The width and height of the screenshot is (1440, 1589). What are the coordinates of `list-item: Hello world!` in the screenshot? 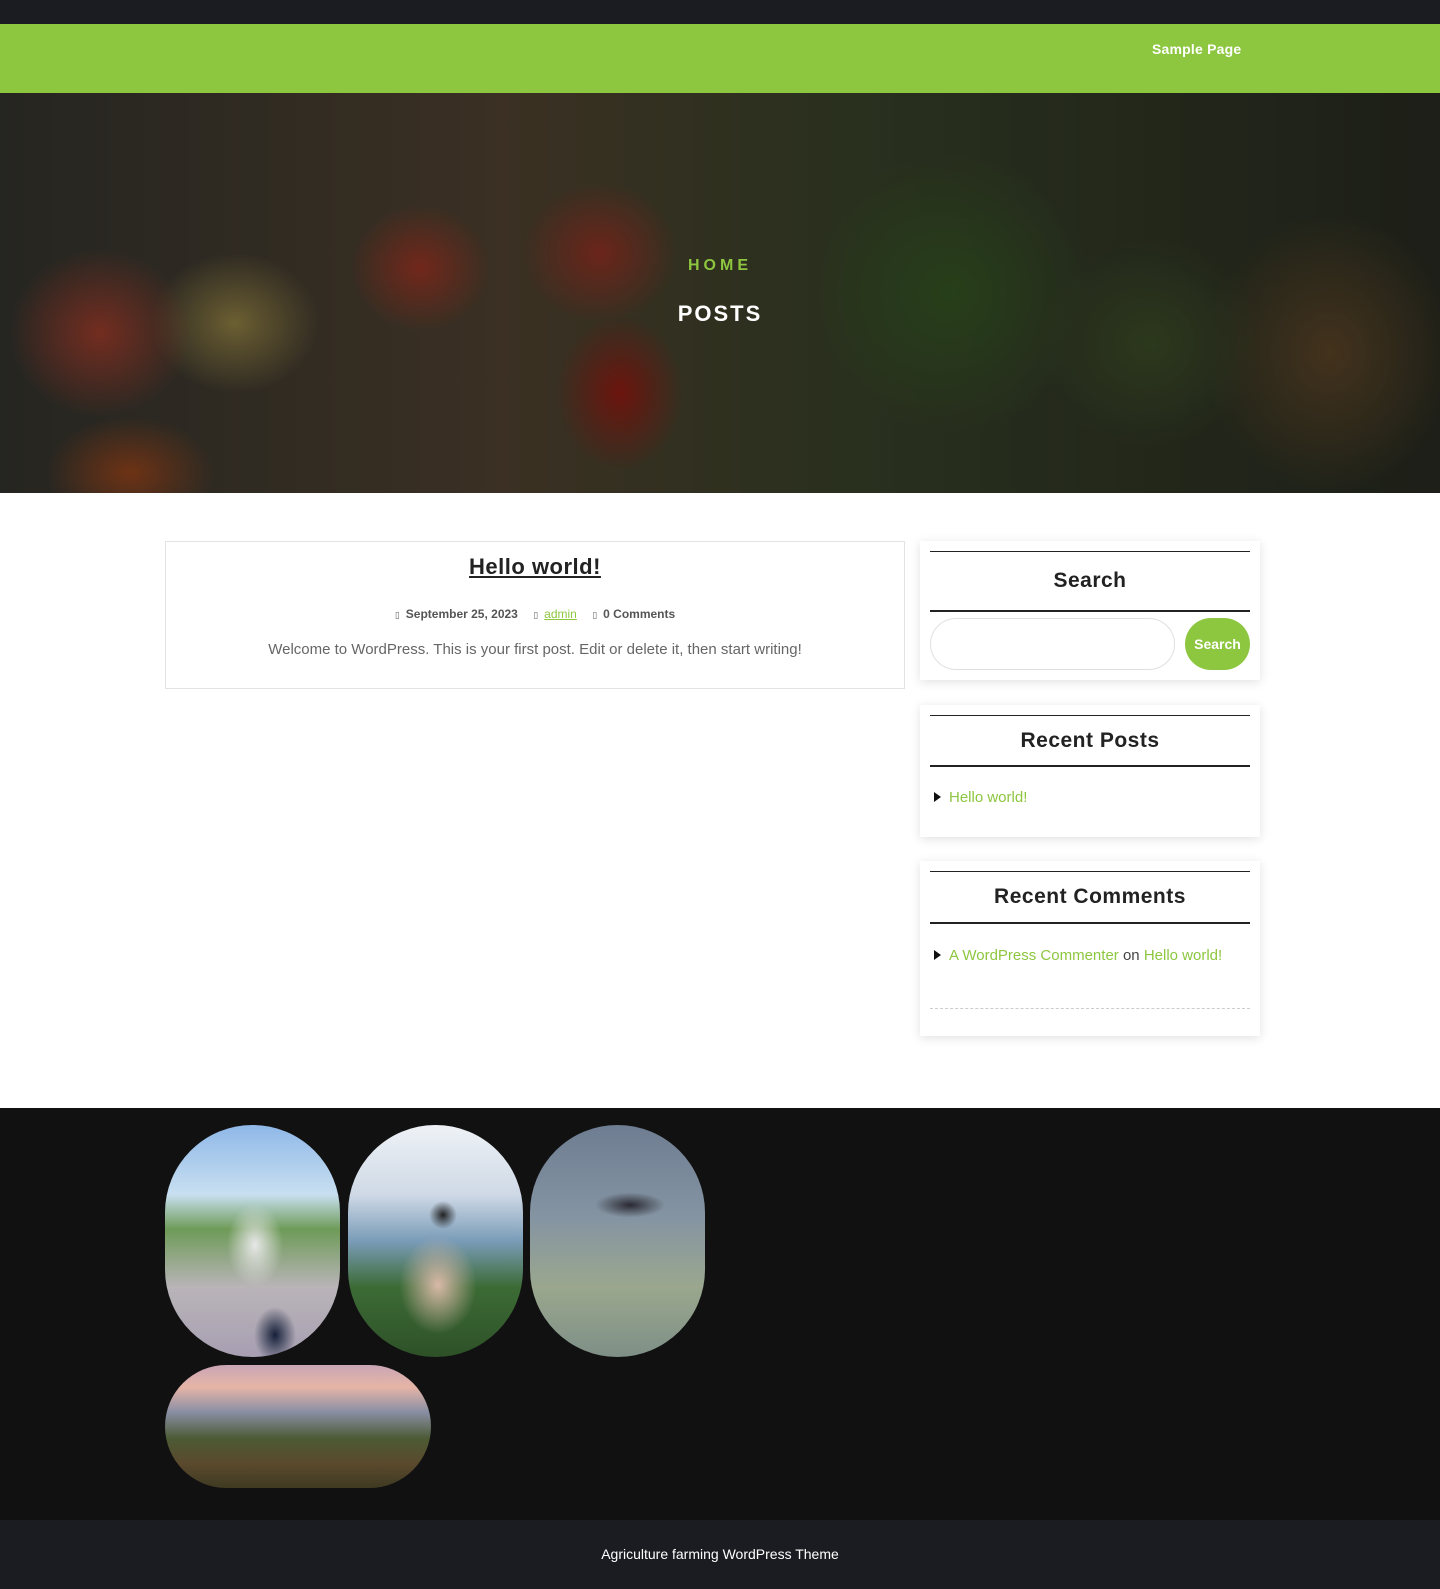 It's located at (1084, 797).